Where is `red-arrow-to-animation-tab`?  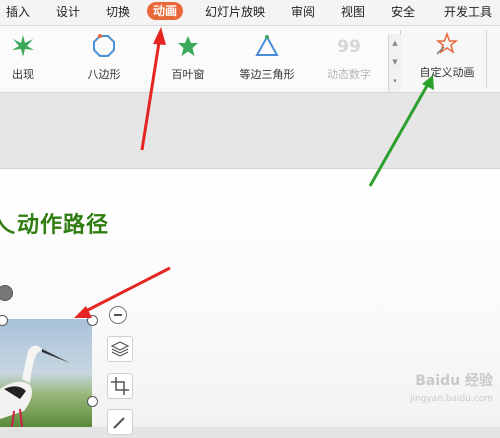 red-arrow-to-animation-tab is located at coordinates (153, 89).